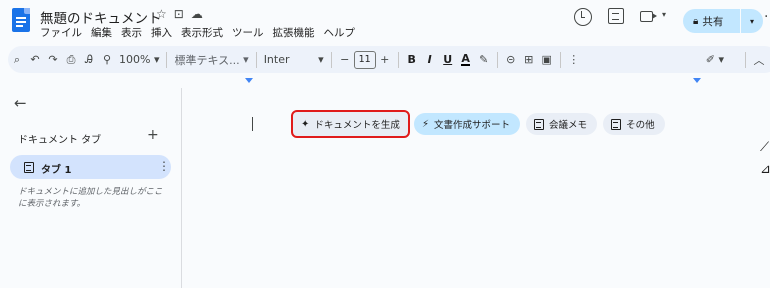 This screenshot has width=770, height=288. I want to click on lock-icon: 🔒︎, so click(696, 21).